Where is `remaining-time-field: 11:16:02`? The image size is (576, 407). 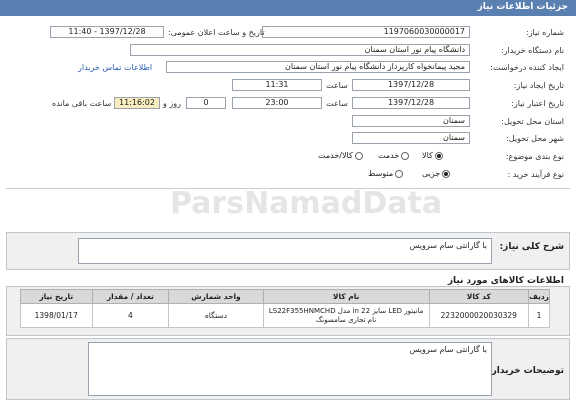 remaining-time-field: 11:16:02 is located at coordinates (137, 103).